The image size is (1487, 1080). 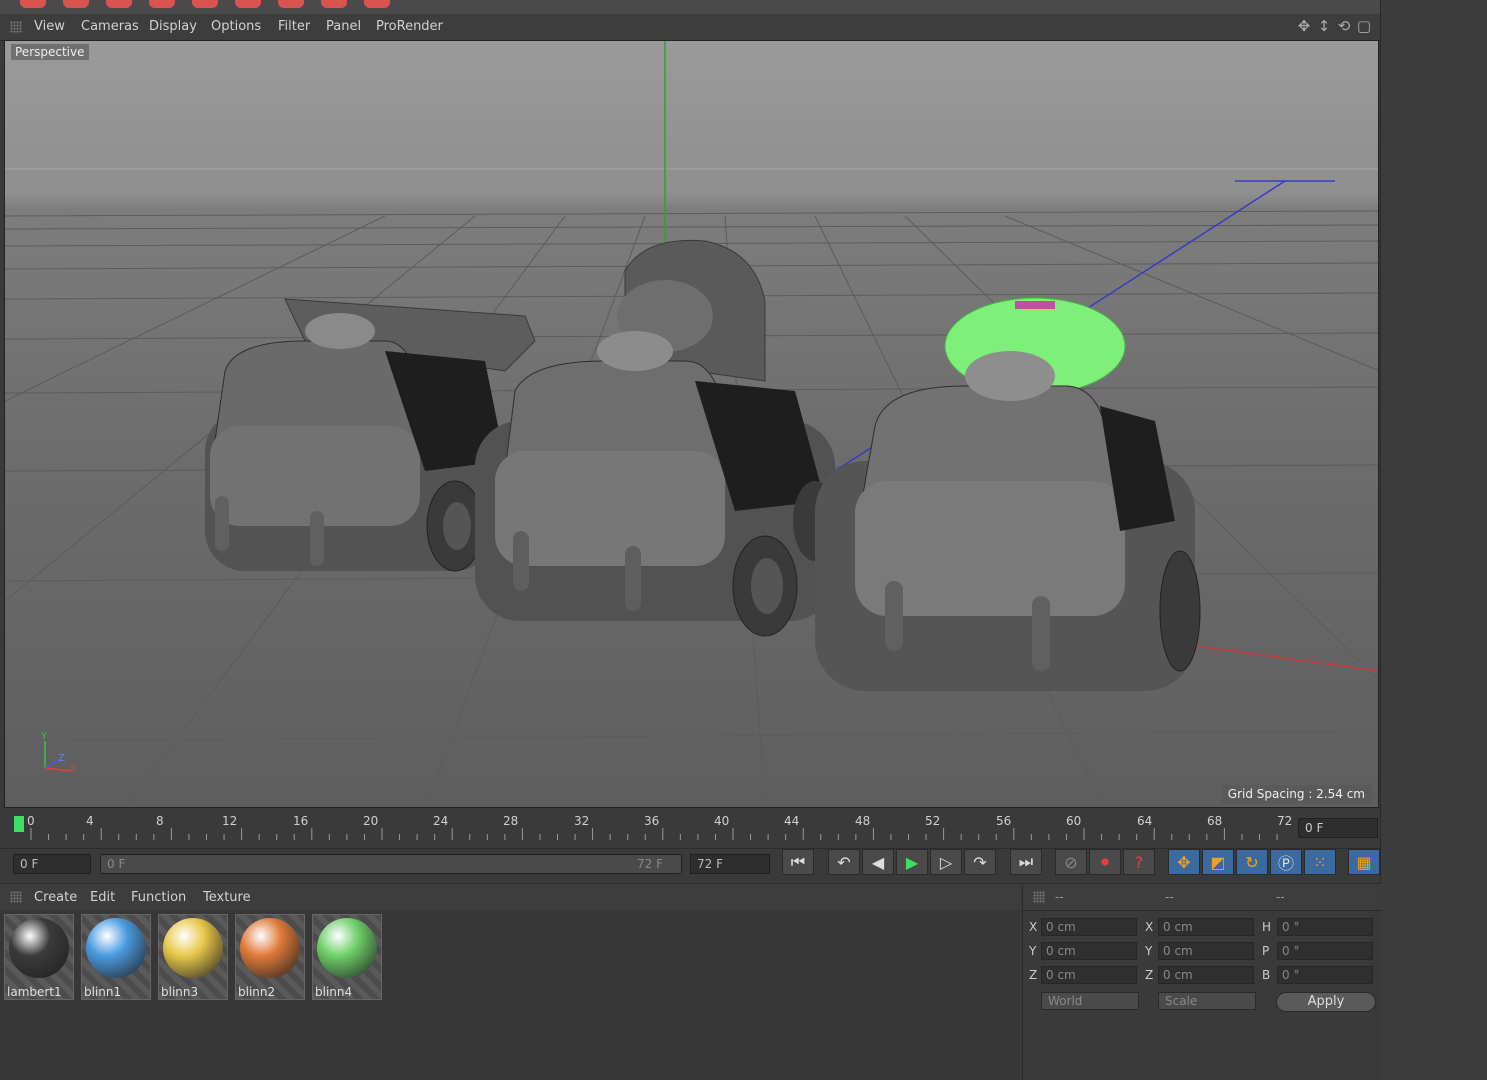 I want to click on range-start-label: 0 F, so click(x=116, y=864).